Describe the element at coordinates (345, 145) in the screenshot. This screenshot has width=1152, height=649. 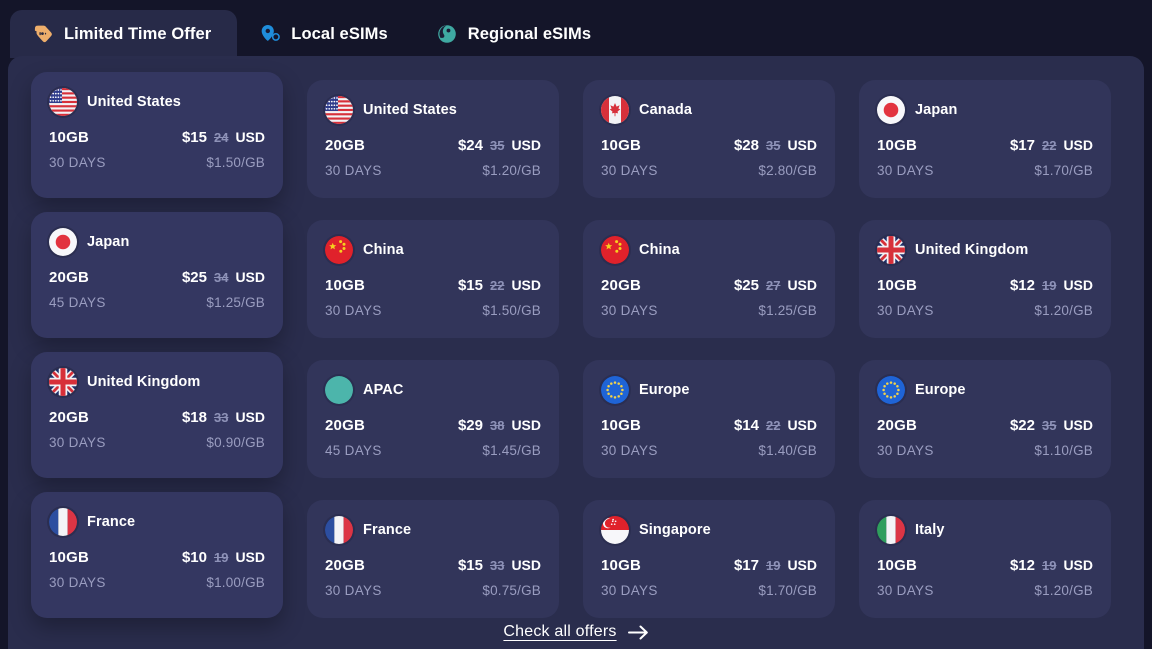
I see `offer-data-amount: 20GB` at that location.